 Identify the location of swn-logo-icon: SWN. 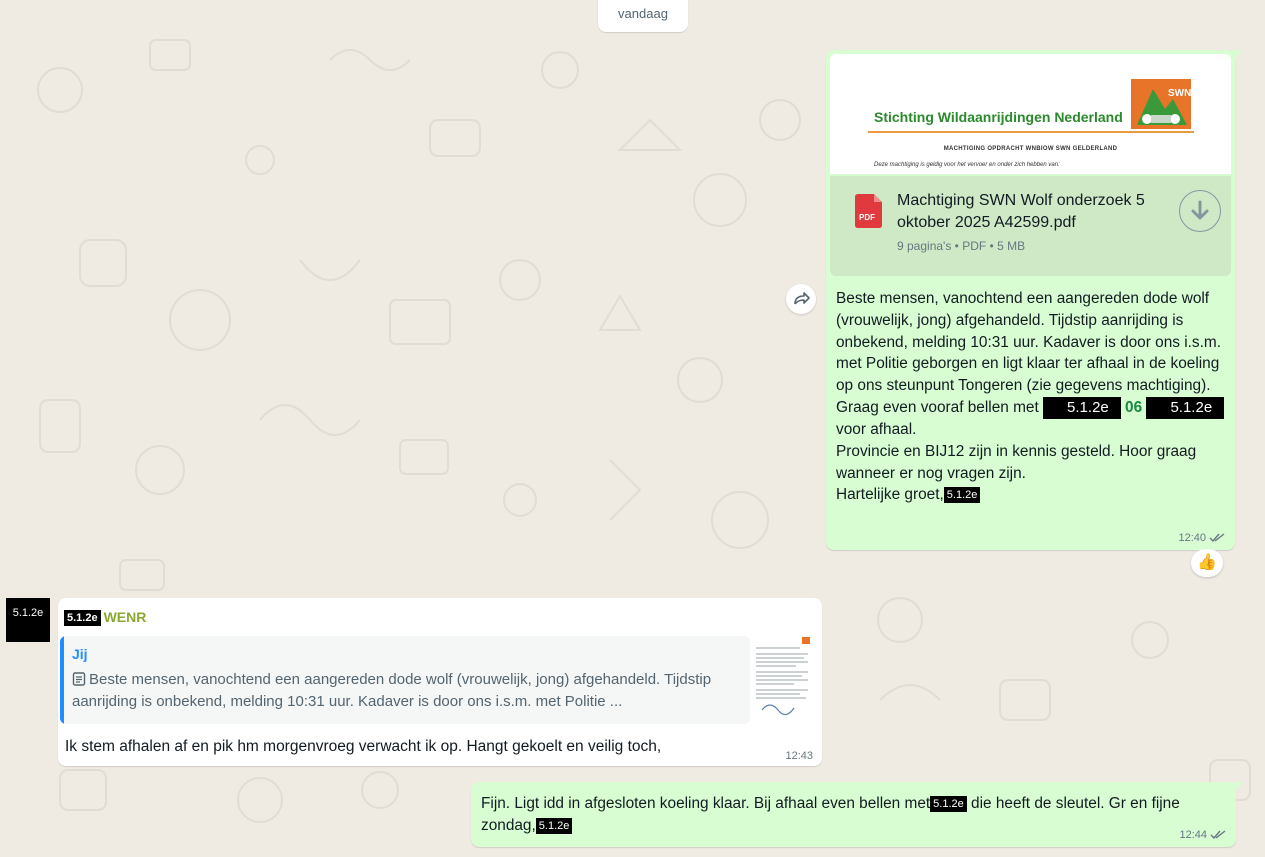
(1161, 104).